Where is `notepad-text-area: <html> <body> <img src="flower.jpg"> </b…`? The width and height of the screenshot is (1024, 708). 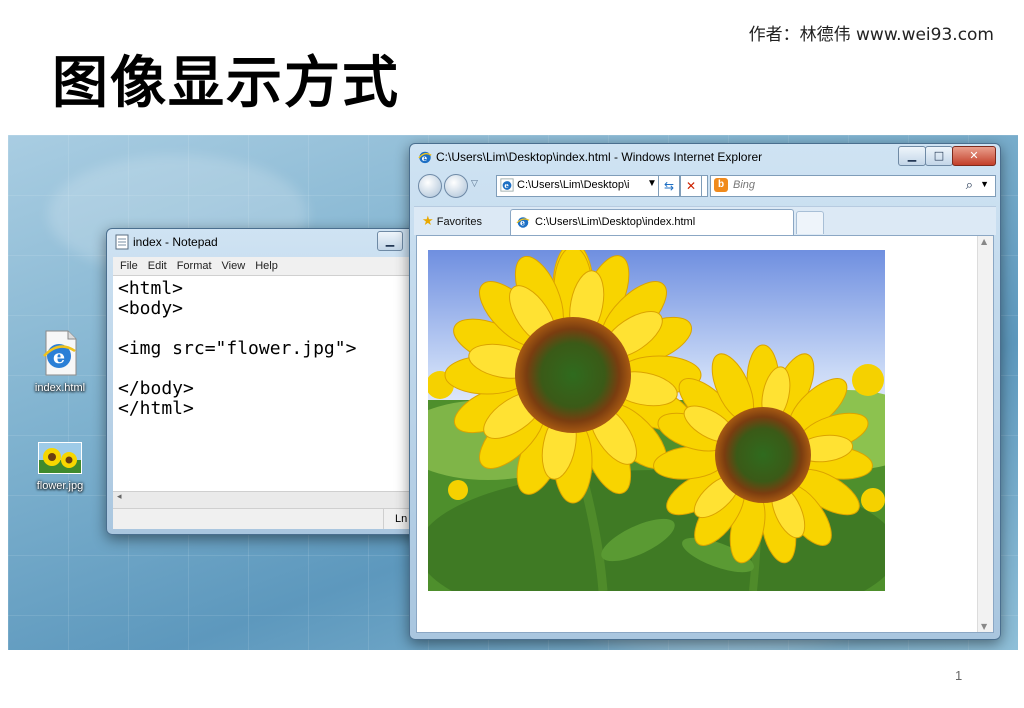 notepad-text-area: <html> <body> <img src="flower.jpg"> </b… is located at coordinates (270, 383).